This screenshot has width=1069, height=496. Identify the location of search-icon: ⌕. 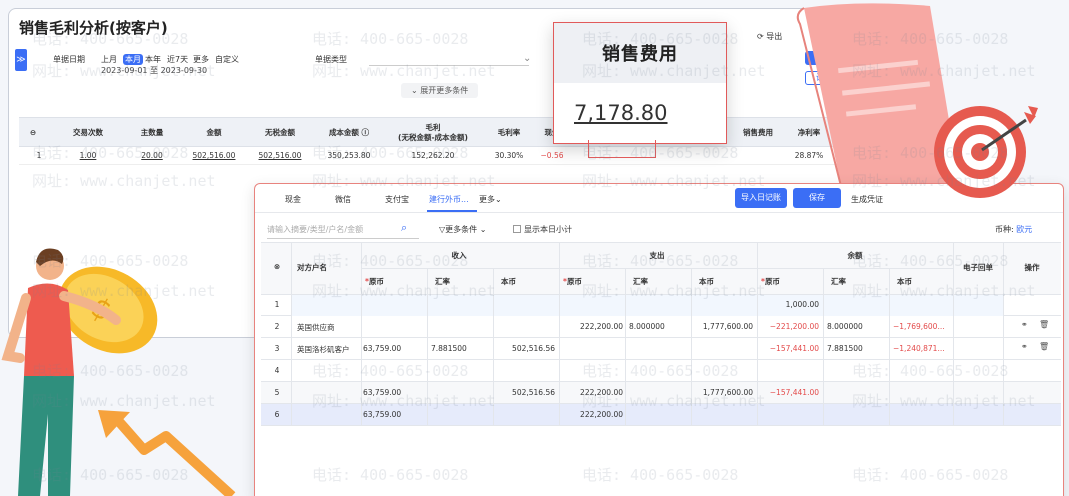
(404, 228).